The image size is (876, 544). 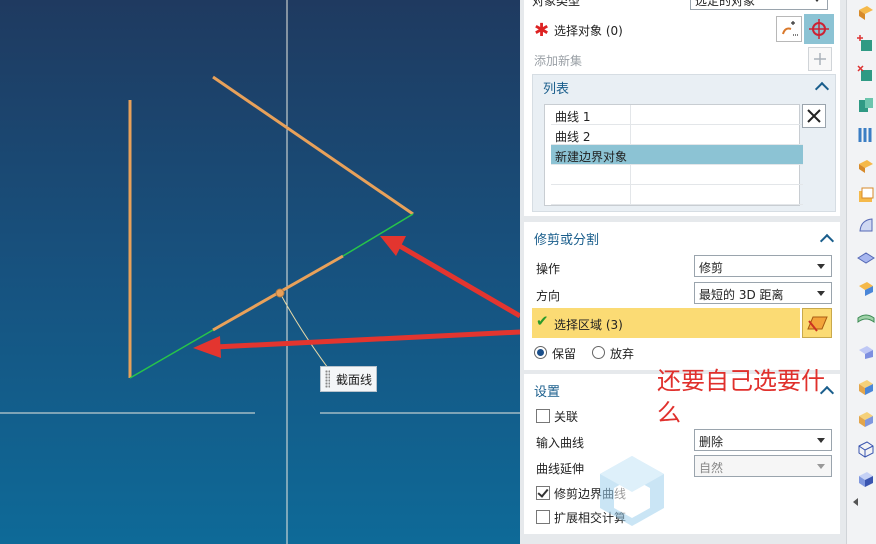 I want to click on settings-title: 设置, so click(x=547, y=392).